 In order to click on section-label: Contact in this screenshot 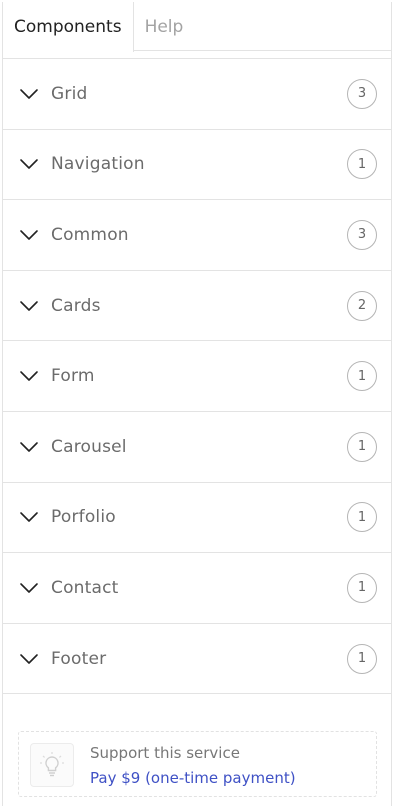, I will do `click(85, 587)`.